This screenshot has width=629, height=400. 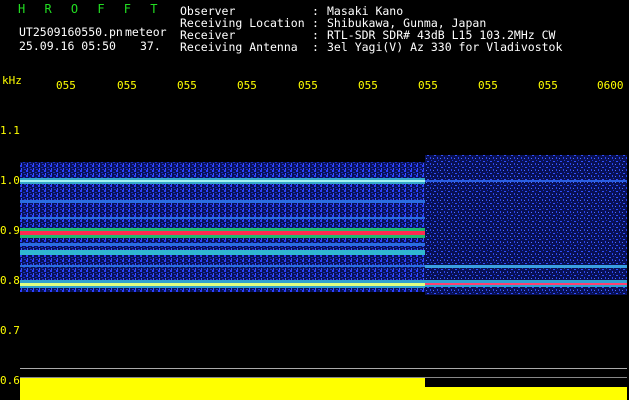 I want to click on y-tick: 0.8, so click(x=10, y=280).